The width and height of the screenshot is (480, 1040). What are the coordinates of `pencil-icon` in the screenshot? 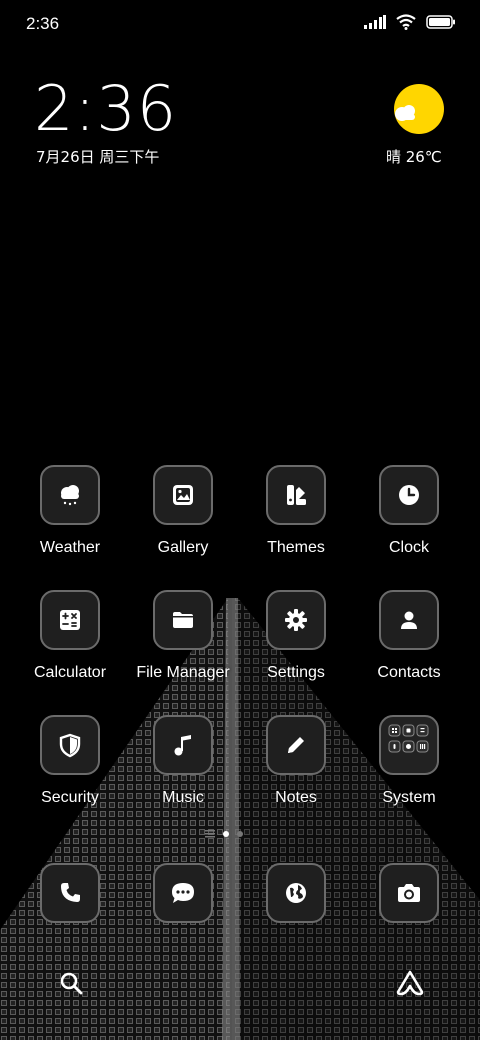 It's located at (296, 745).